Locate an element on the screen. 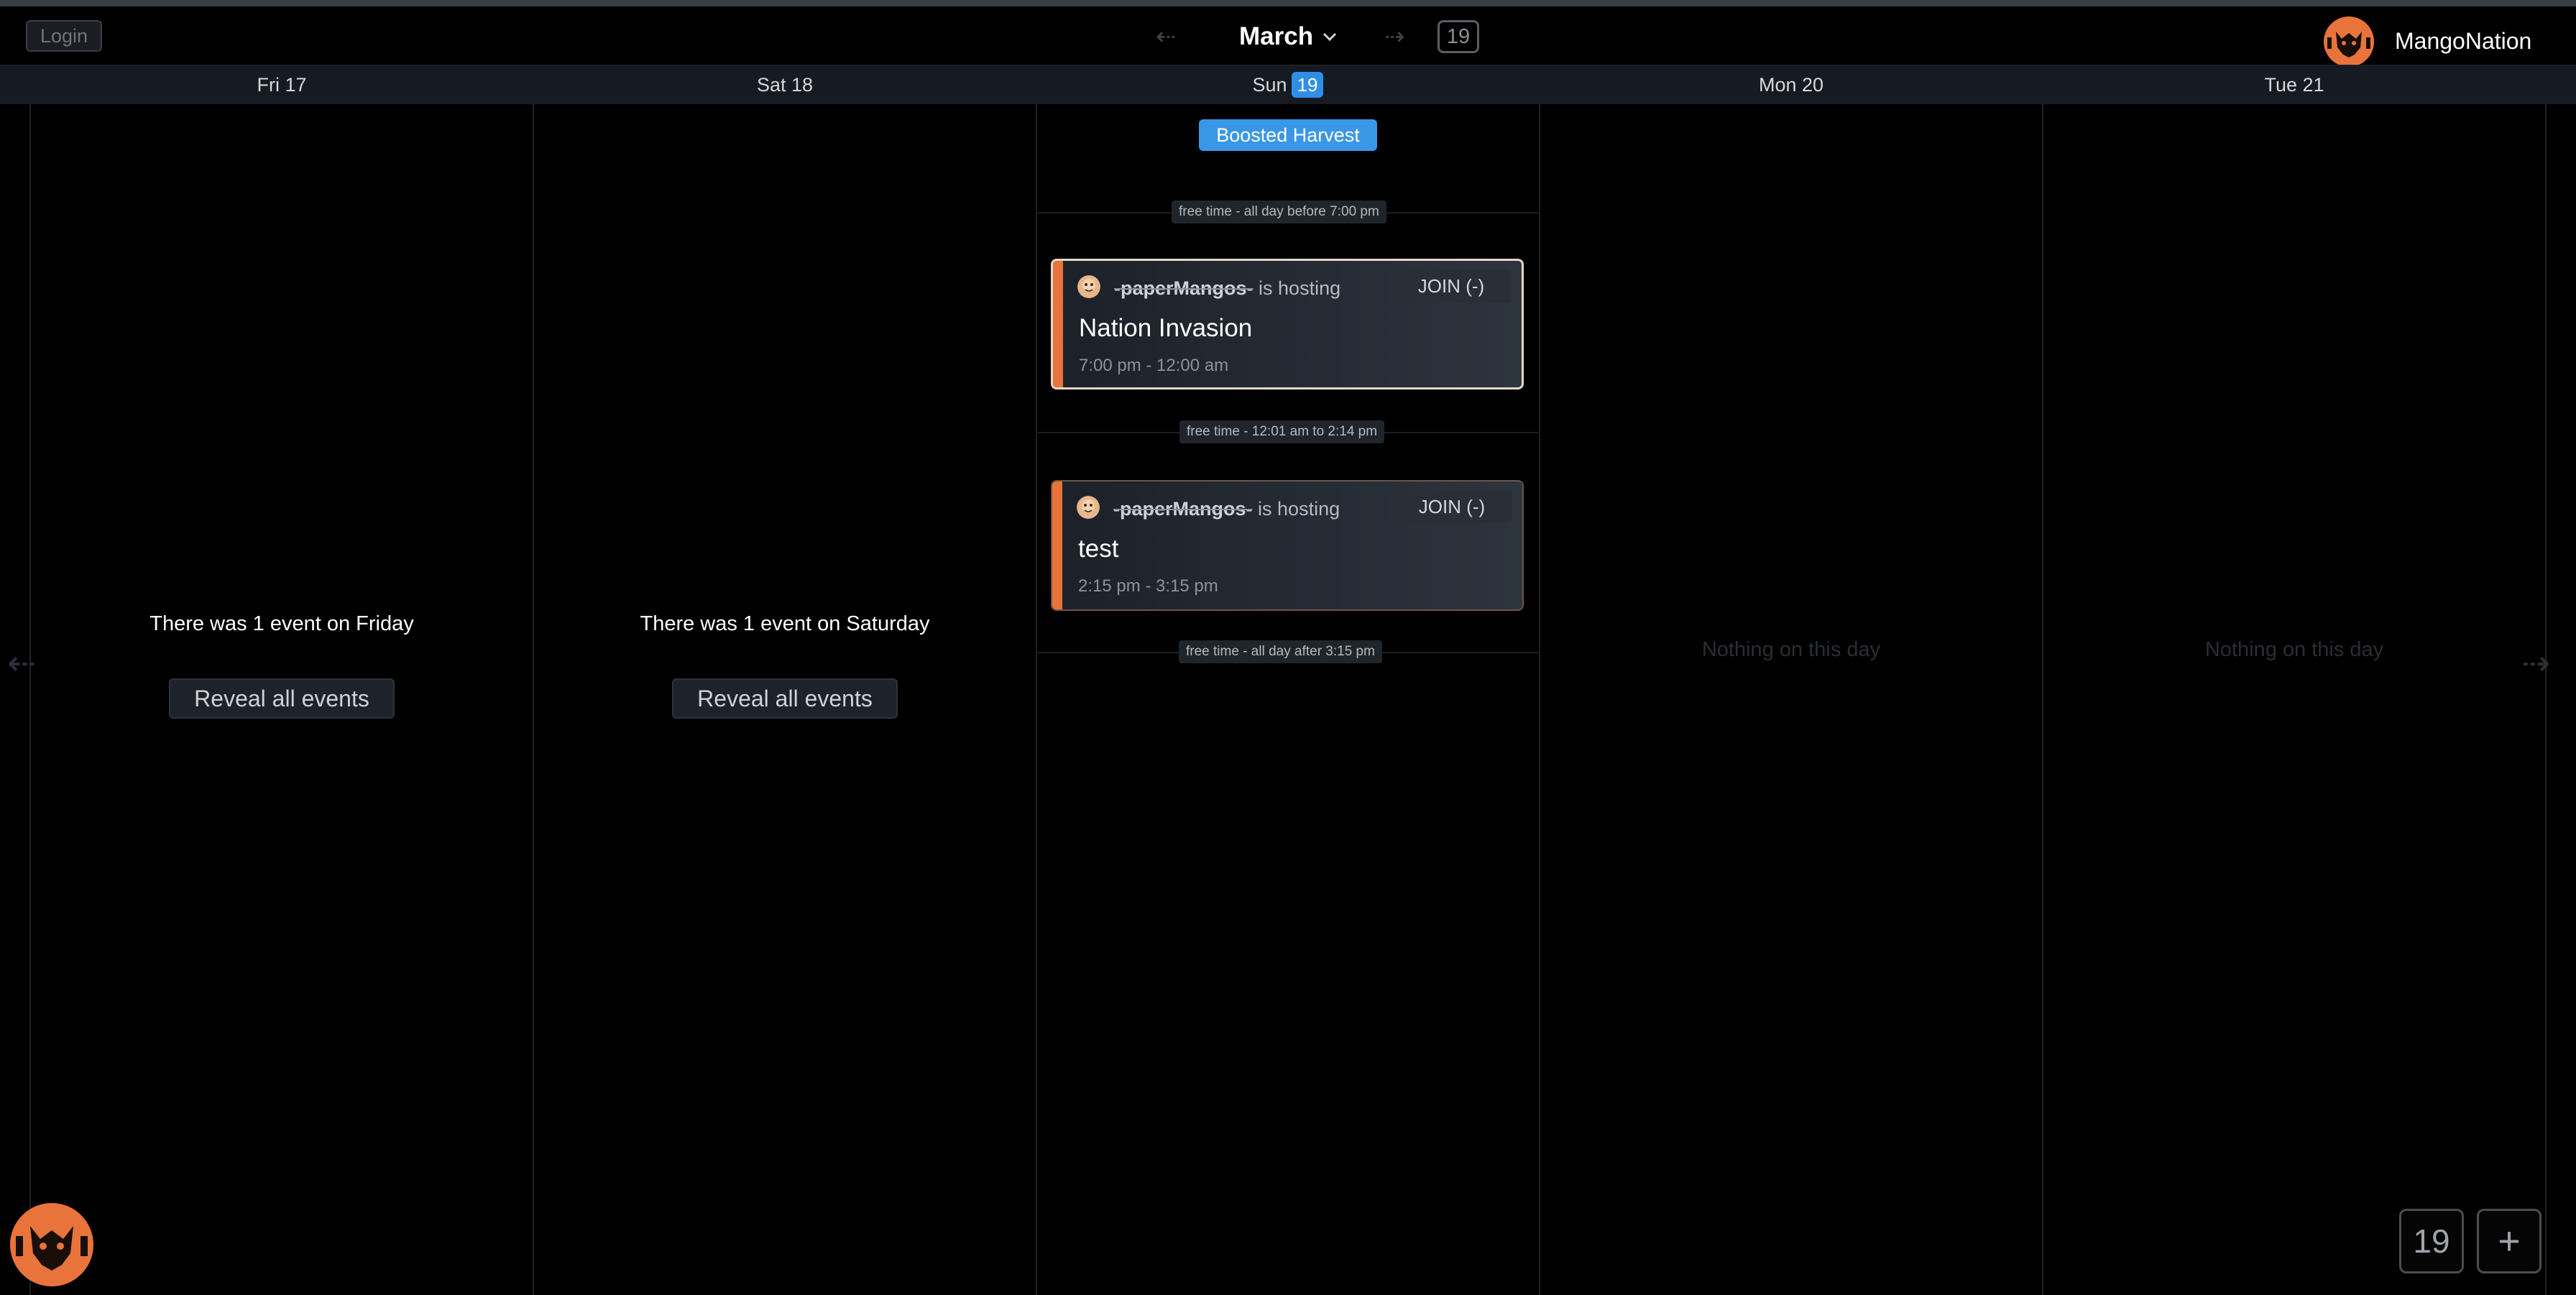  chevron-down-icon is located at coordinates (1330, 36).